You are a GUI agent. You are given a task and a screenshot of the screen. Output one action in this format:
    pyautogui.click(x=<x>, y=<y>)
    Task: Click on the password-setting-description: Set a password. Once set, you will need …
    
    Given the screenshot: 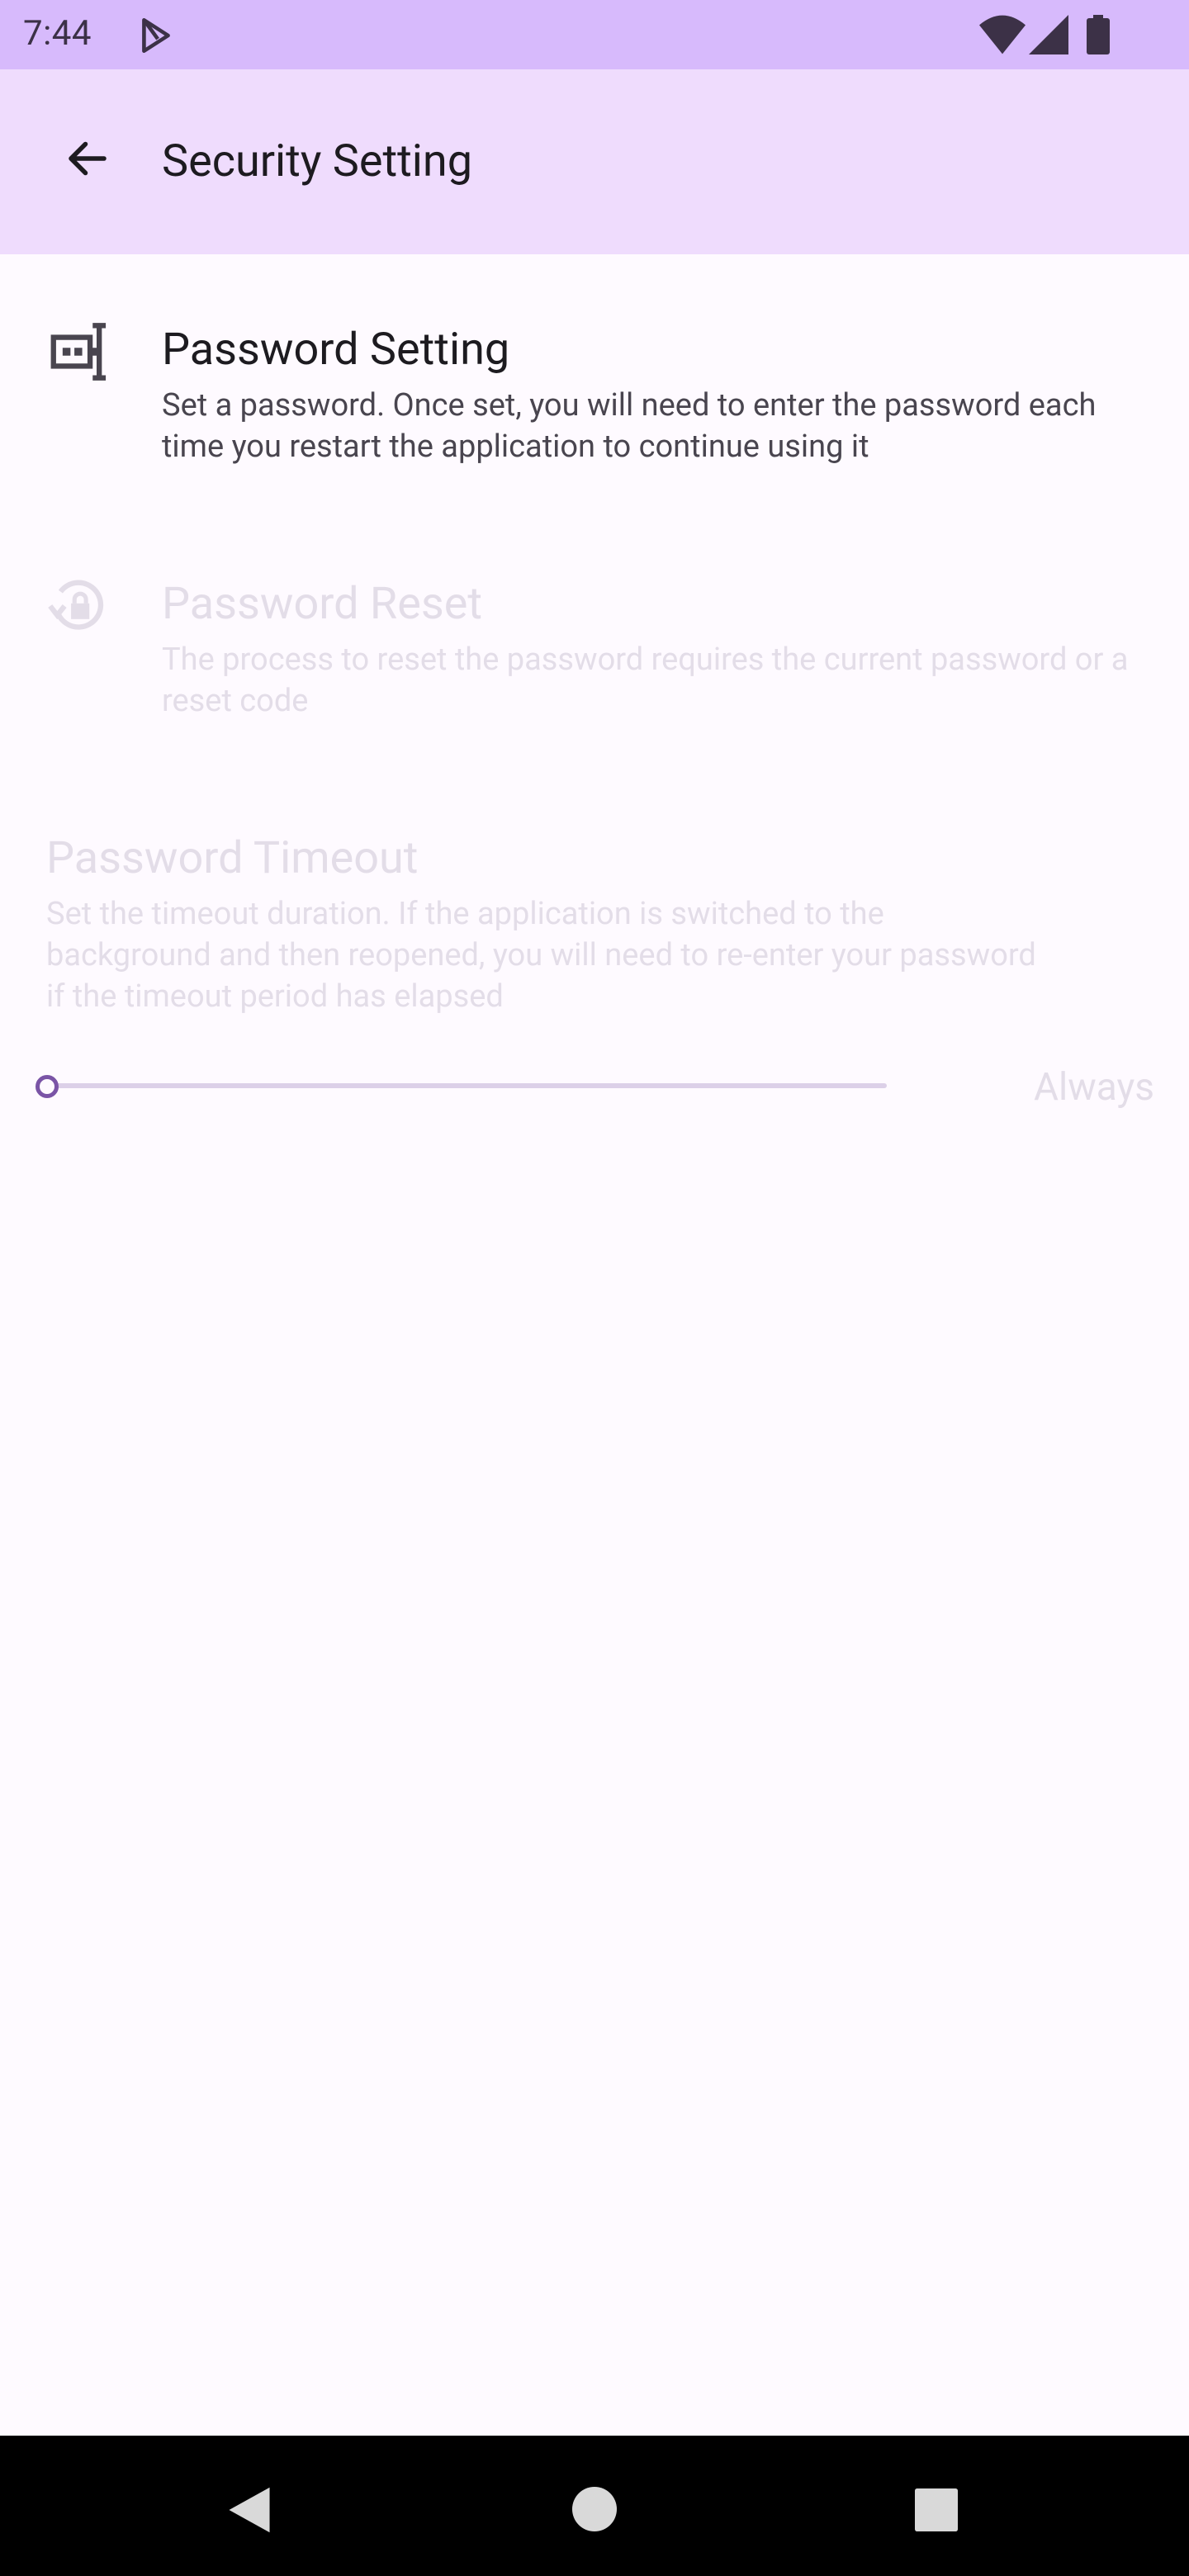 What is the action you would take?
    pyautogui.click(x=629, y=426)
    